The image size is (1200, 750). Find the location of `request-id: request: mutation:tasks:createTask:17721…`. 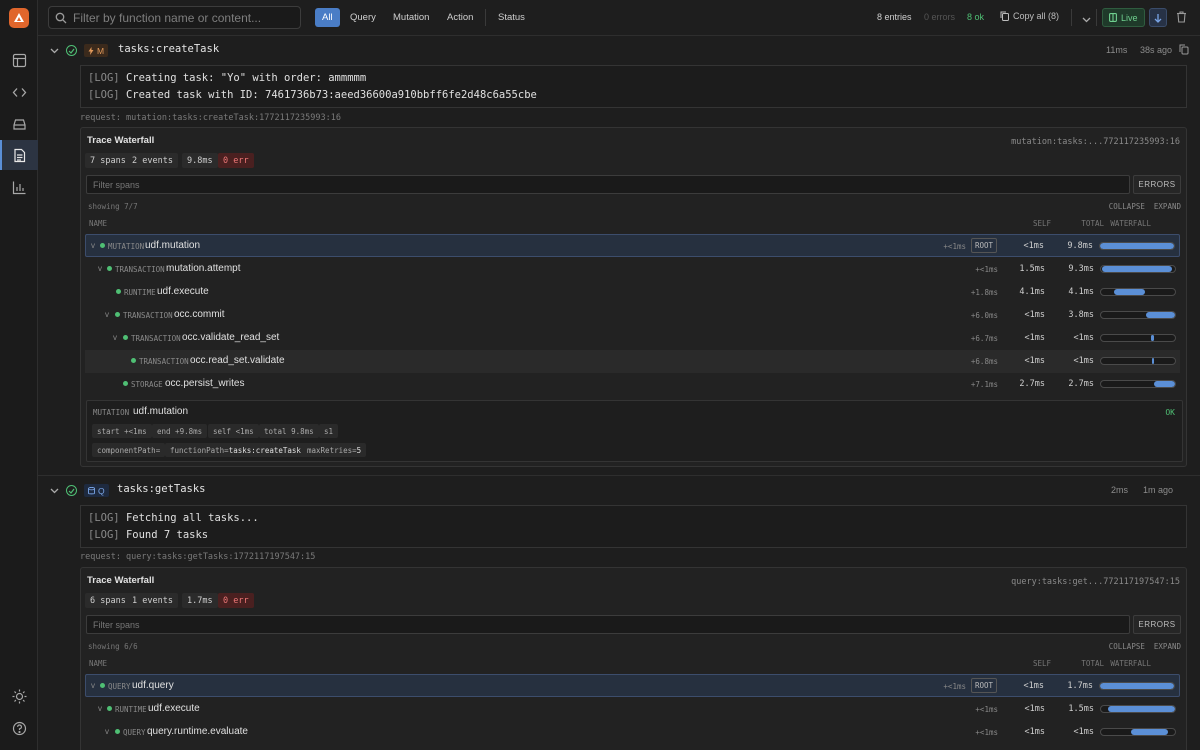

request-id: request: mutation:tasks:createTask:17721… is located at coordinates (210, 118).